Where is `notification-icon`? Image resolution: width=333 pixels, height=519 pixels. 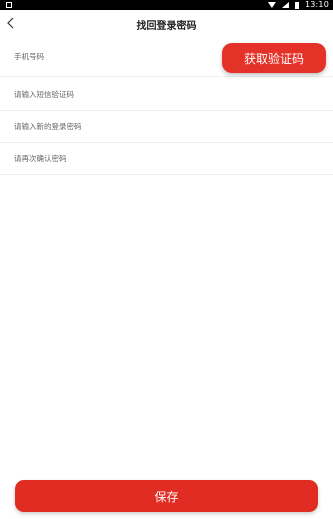
notification-icon is located at coordinates (9, 5).